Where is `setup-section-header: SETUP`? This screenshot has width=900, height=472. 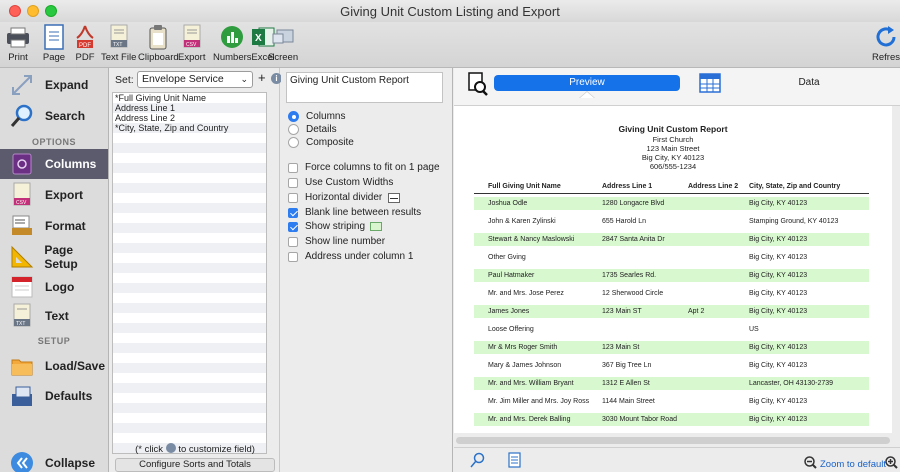 setup-section-header: SETUP is located at coordinates (54, 341).